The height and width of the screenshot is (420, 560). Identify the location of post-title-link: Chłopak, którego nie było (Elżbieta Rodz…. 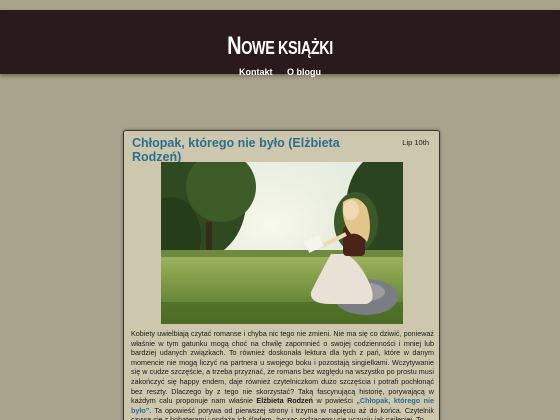
(262, 150).